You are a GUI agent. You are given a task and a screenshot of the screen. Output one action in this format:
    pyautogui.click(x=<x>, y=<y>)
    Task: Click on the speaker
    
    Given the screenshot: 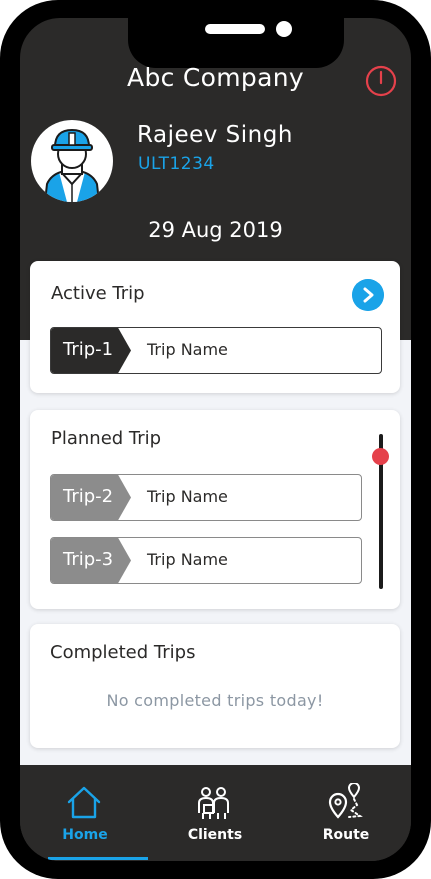 What is the action you would take?
    pyautogui.click(x=235, y=29)
    